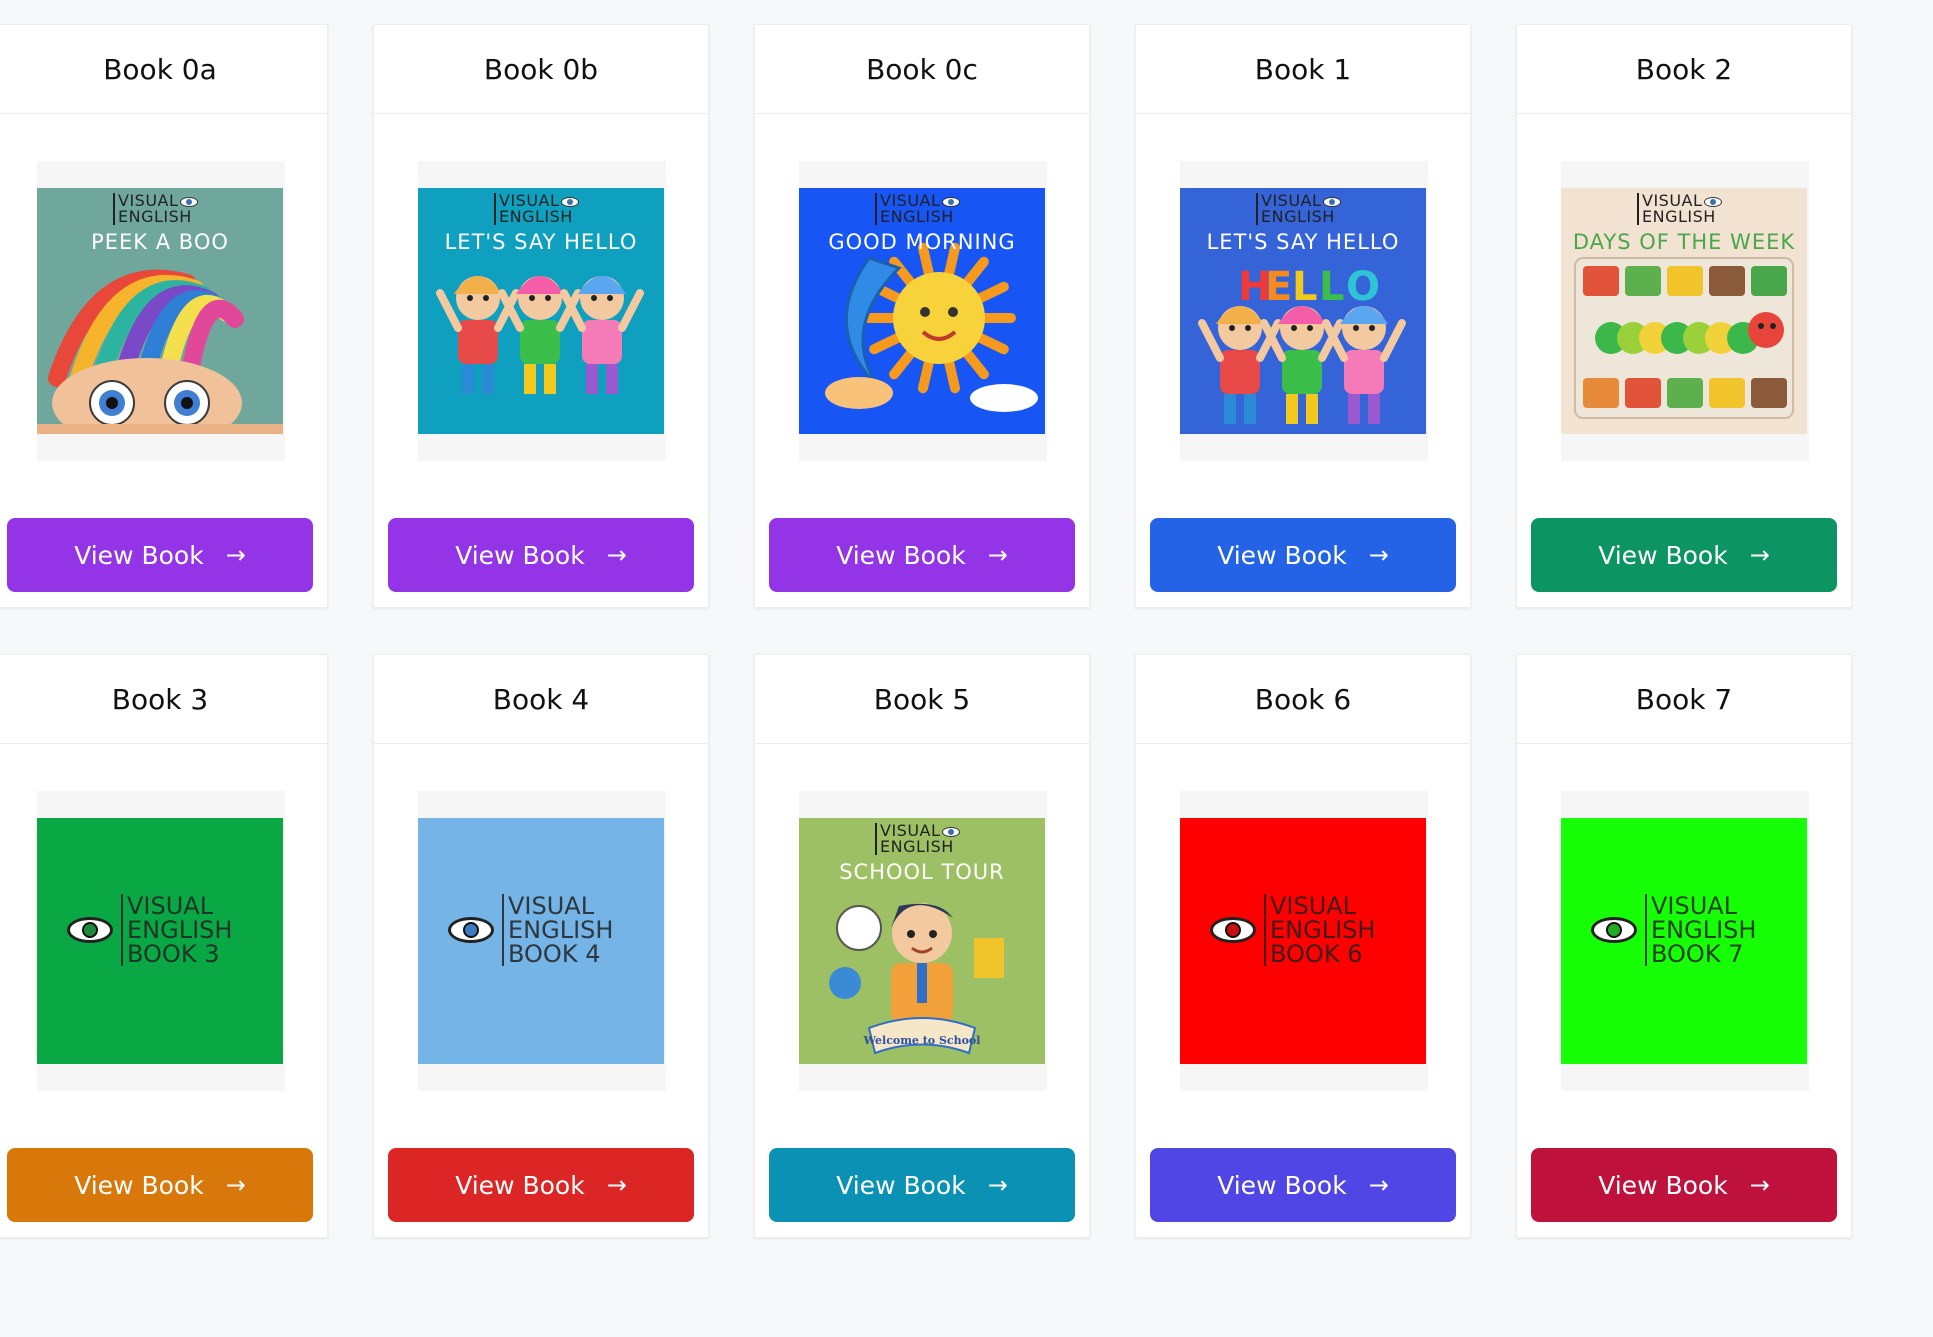 The height and width of the screenshot is (1337, 1933). I want to click on book-card: Book 6 VISUAL ENGLISH BOOK 6 View Book →, so click(1303, 946).